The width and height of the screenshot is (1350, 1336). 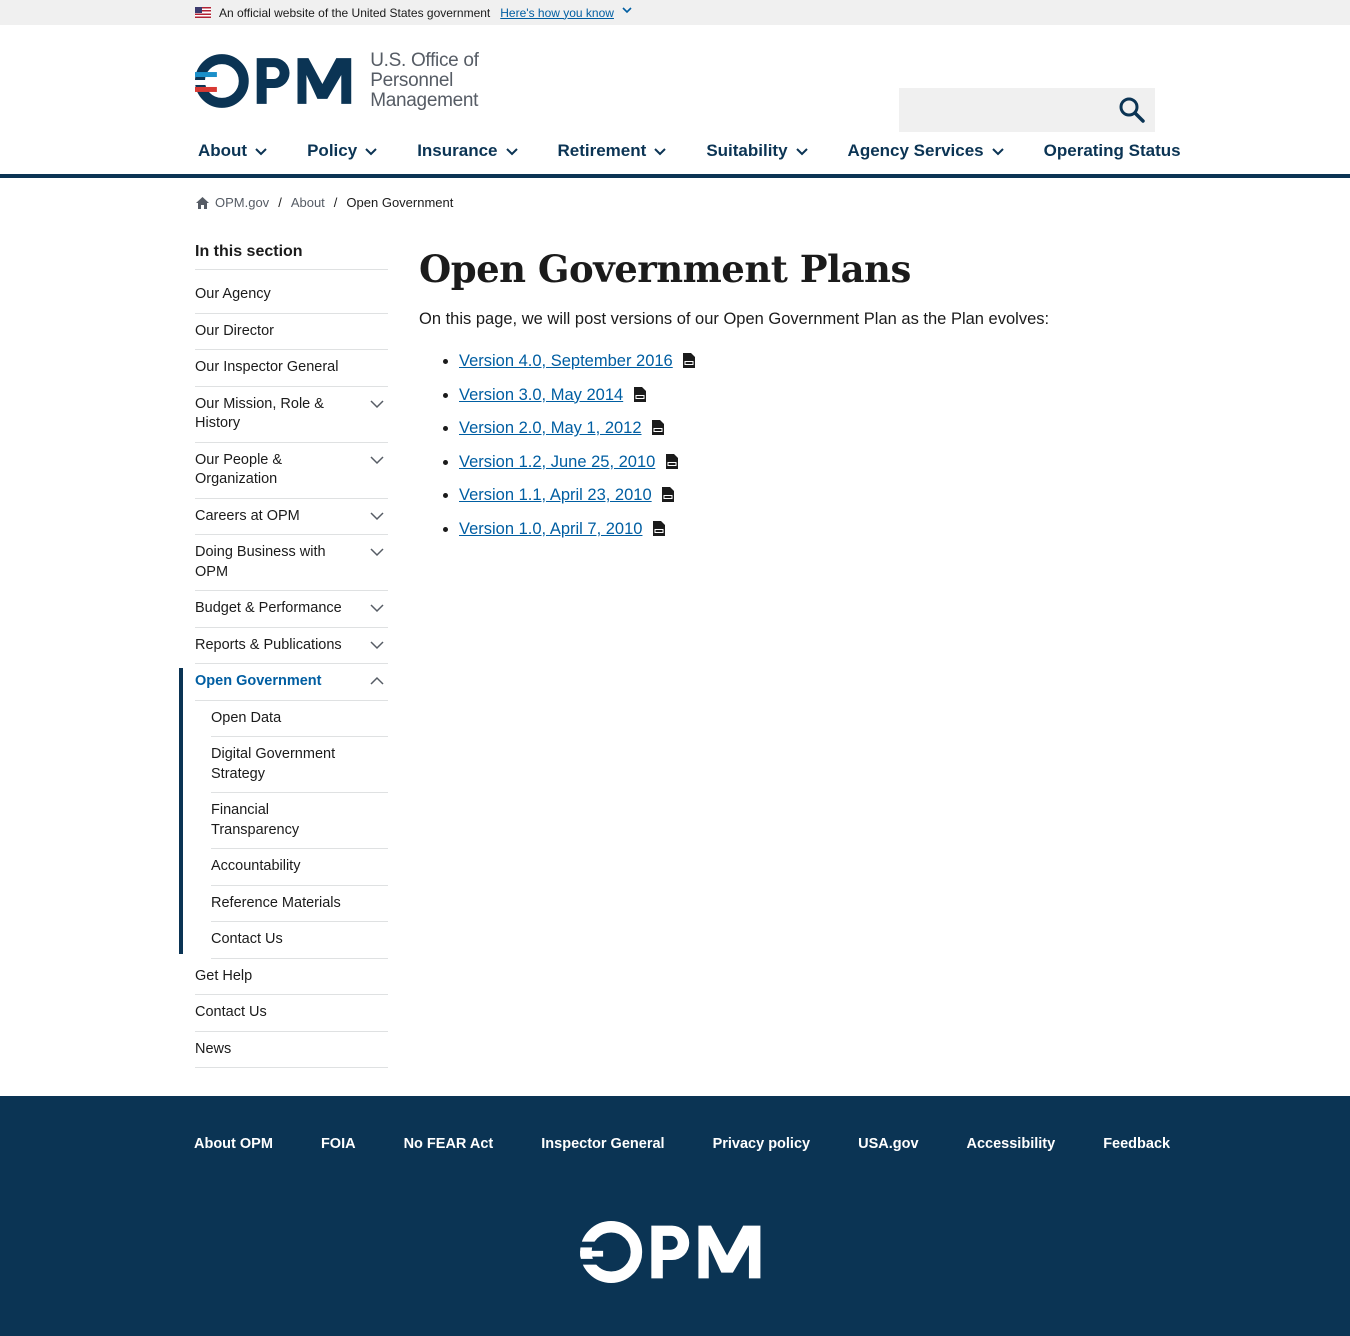 I want to click on page-title: Open Government Plans, so click(x=665, y=269).